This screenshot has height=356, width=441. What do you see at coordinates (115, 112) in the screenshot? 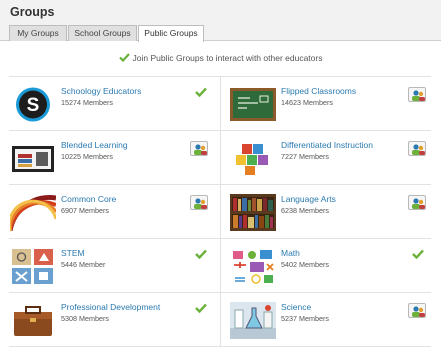
I see `group-card-schoology-educators: S Schoology Educators 15274 Members` at bounding box center [115, 112].